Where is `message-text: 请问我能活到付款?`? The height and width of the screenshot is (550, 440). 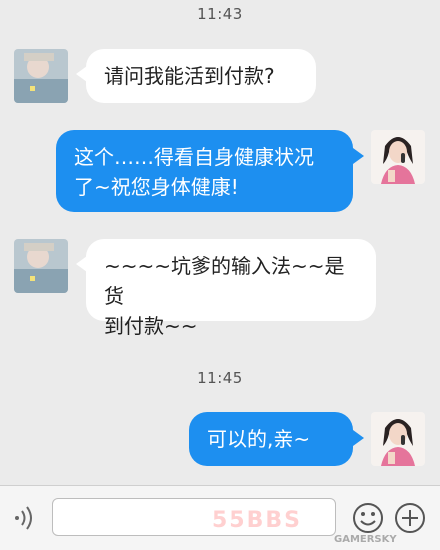
message-text: 请问我能活到付款? is located at coordinates (189, 76).